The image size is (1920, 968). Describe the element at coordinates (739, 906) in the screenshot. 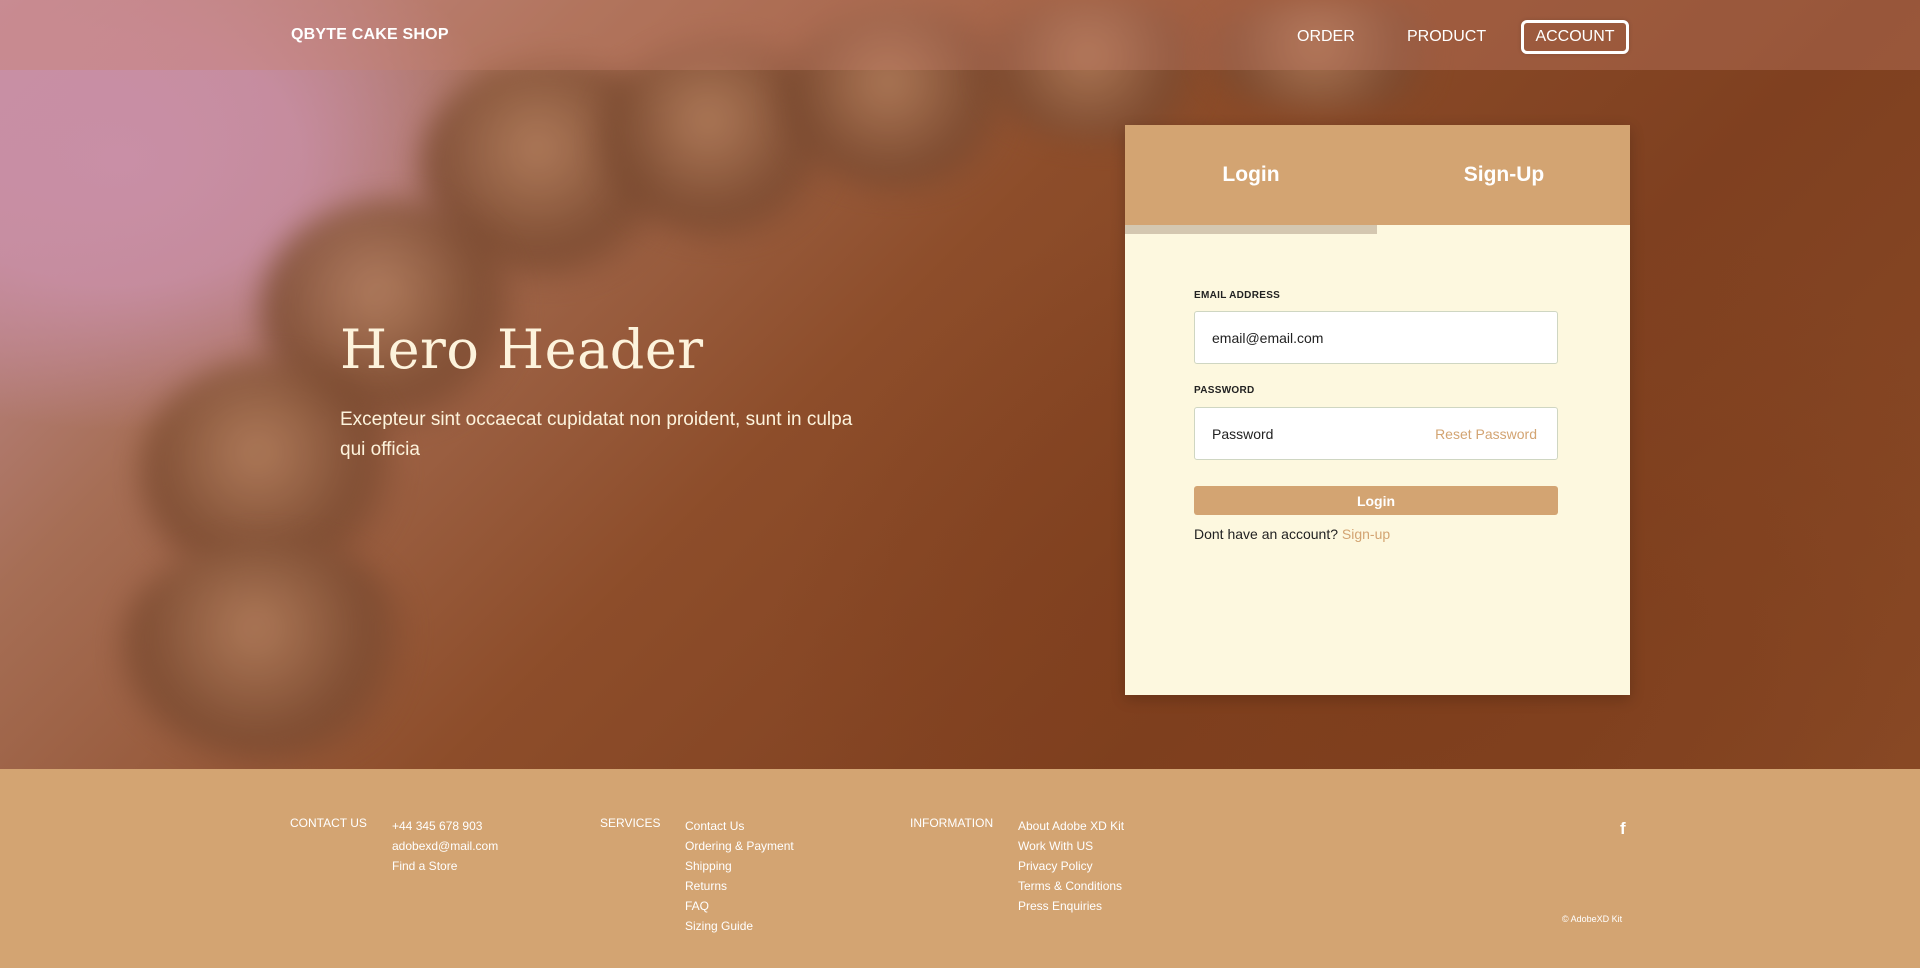

I see `footer-link-faq: FAQ` at that location.